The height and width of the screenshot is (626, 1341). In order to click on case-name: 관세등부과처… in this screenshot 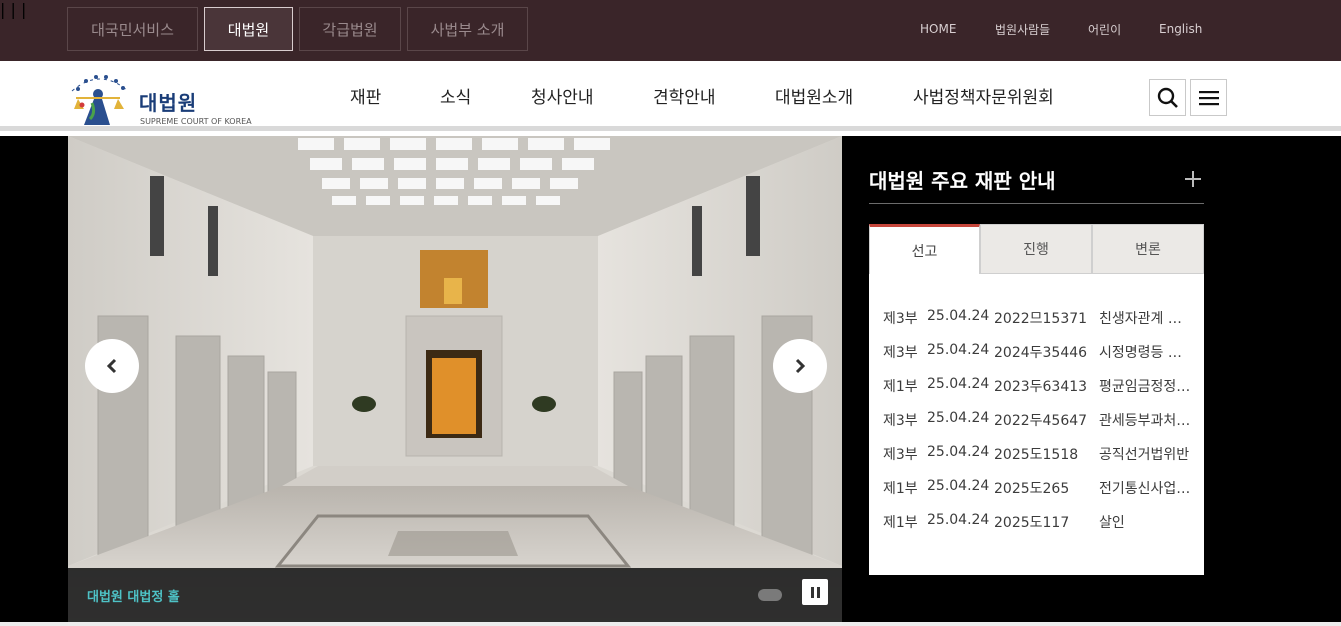, I will do `click(1145, 421)`.